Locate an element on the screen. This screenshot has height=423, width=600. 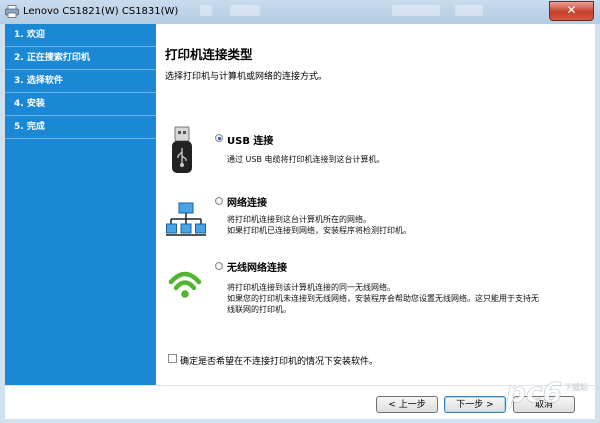
svg-text: 下载站 is located at coordinates (576, 387).